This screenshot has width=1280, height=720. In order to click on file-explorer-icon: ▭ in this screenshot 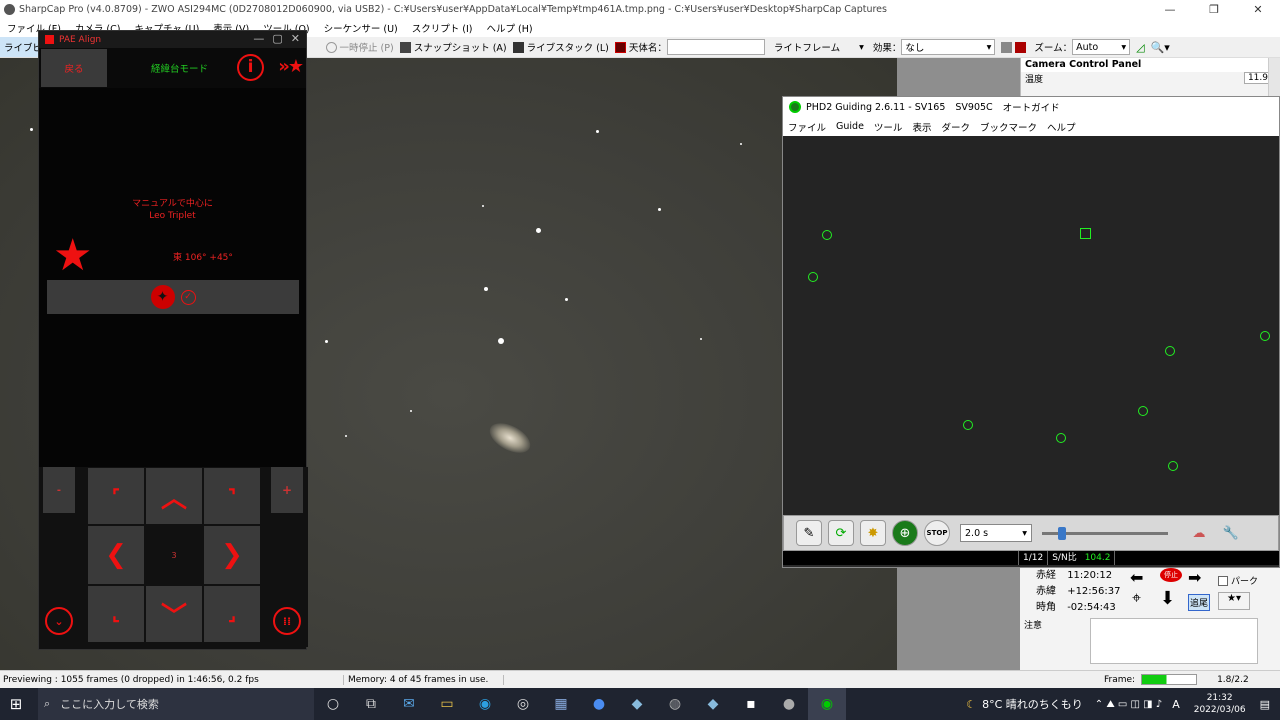, I will do `click(447, 704)`.